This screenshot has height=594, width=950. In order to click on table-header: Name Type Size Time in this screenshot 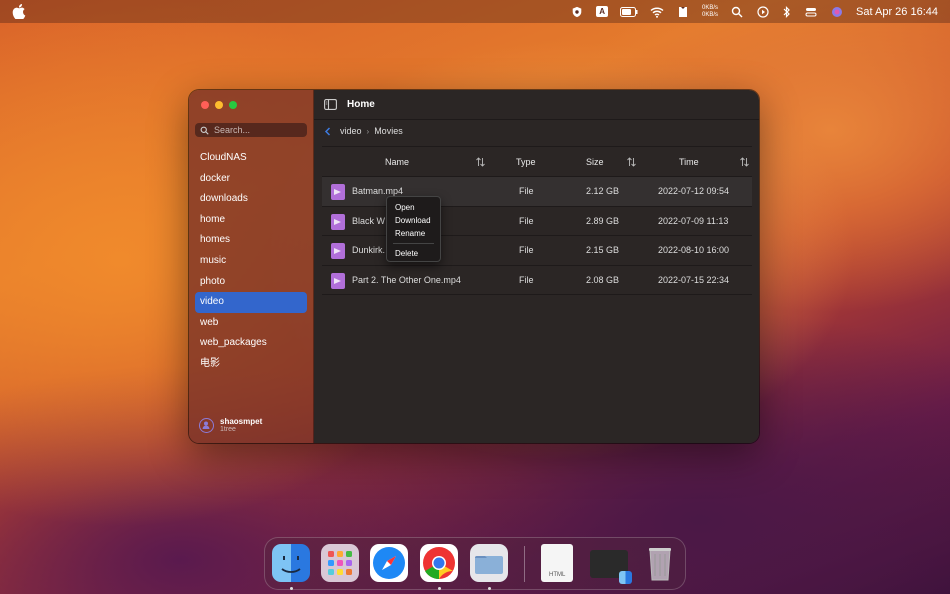, I will do `click(537, 161)`.